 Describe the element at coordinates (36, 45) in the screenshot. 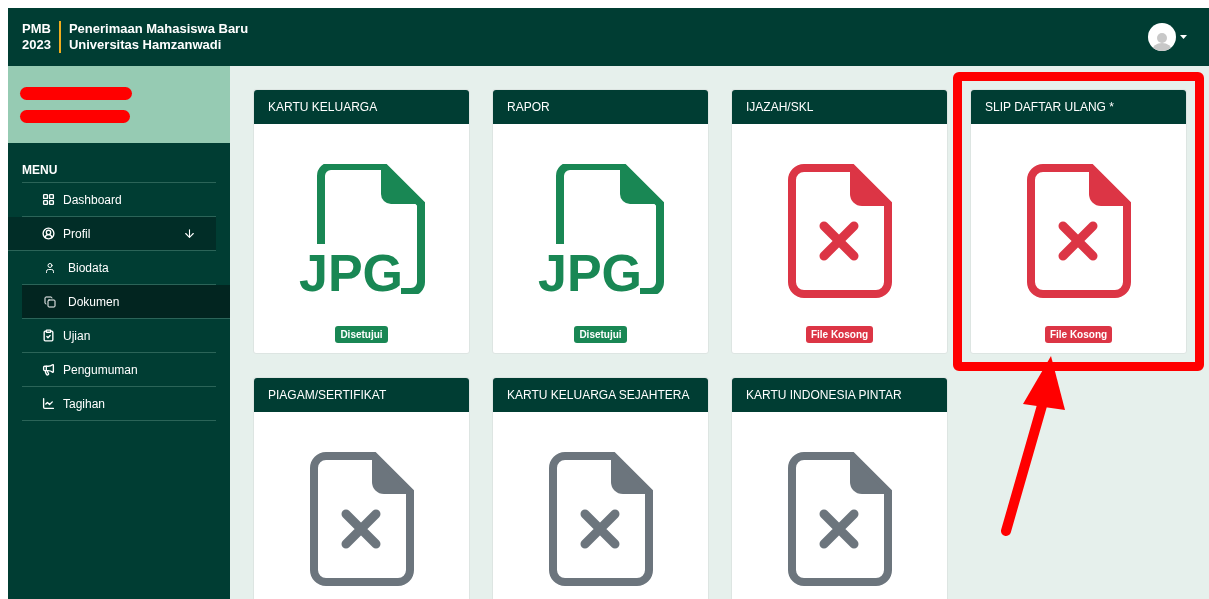

I see `brand-text: 2023` at that location.